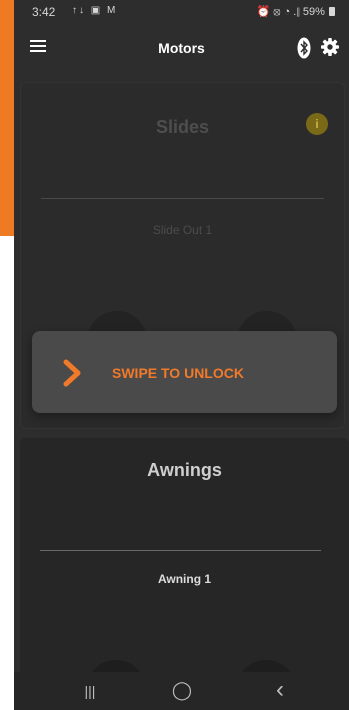  What do you see at coordinates (182, 127) in the screenshot?
I see `slides-heading: Slides` at bounding box center [182, 127].